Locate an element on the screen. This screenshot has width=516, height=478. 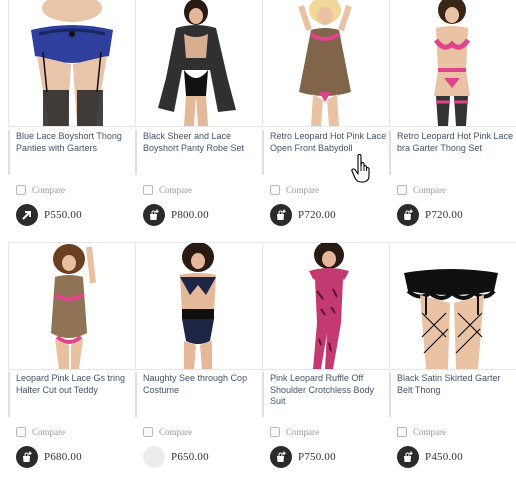
product-price: P680.00 is located at coordinates (63, 457).